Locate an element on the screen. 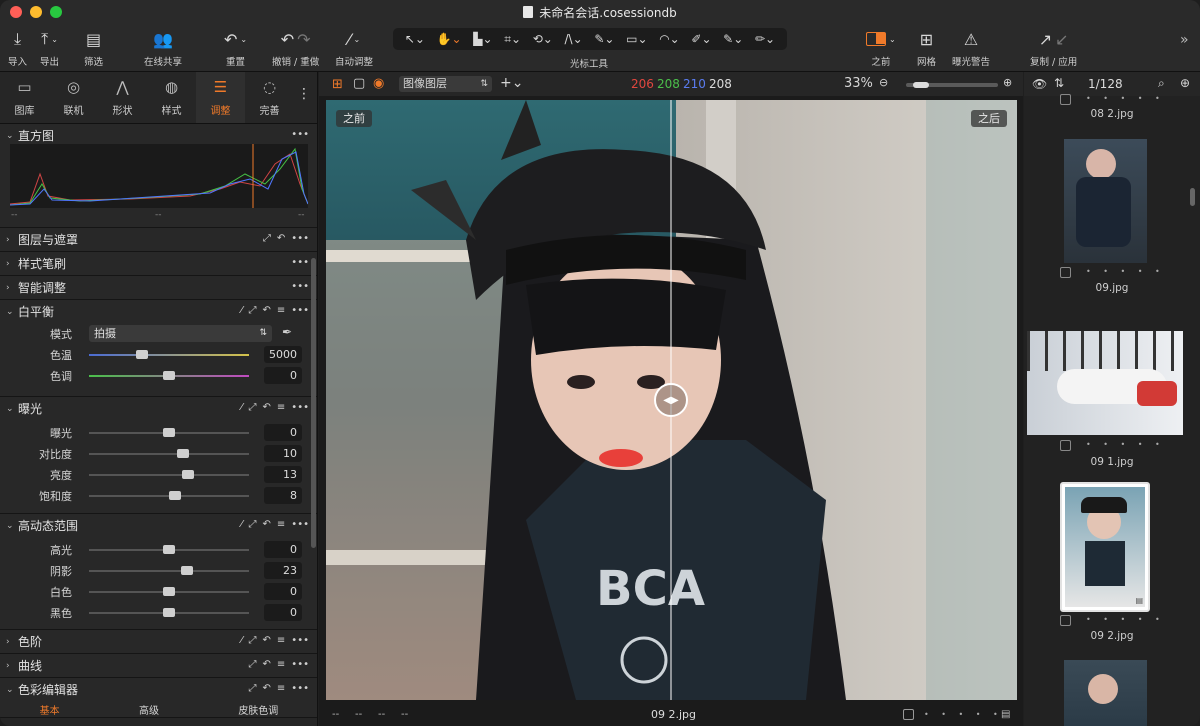  zoom-window-button is located at coordinates (56, 12).